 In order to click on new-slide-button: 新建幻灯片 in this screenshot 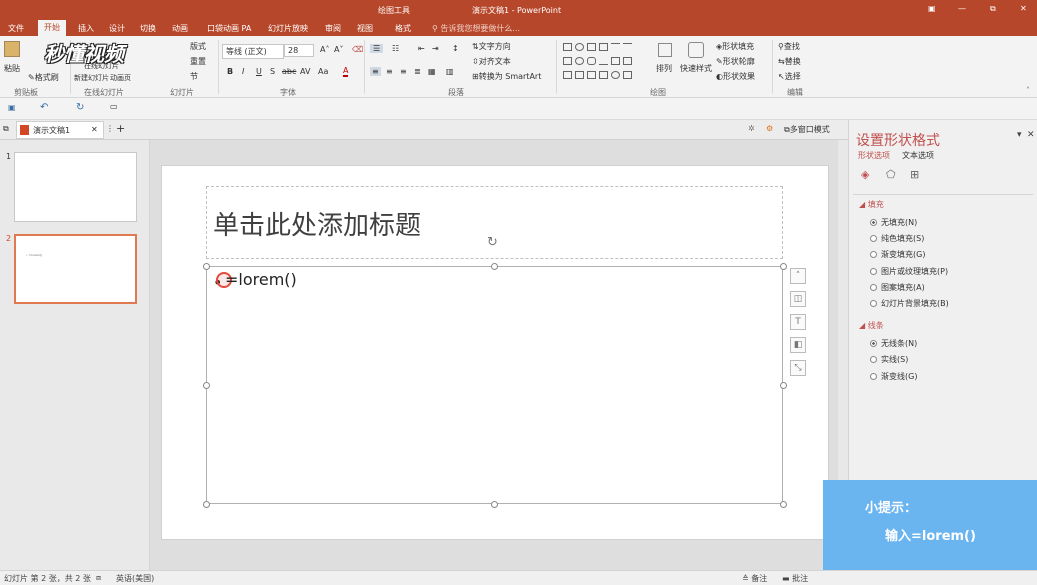, I will do `click(91, 78)`.